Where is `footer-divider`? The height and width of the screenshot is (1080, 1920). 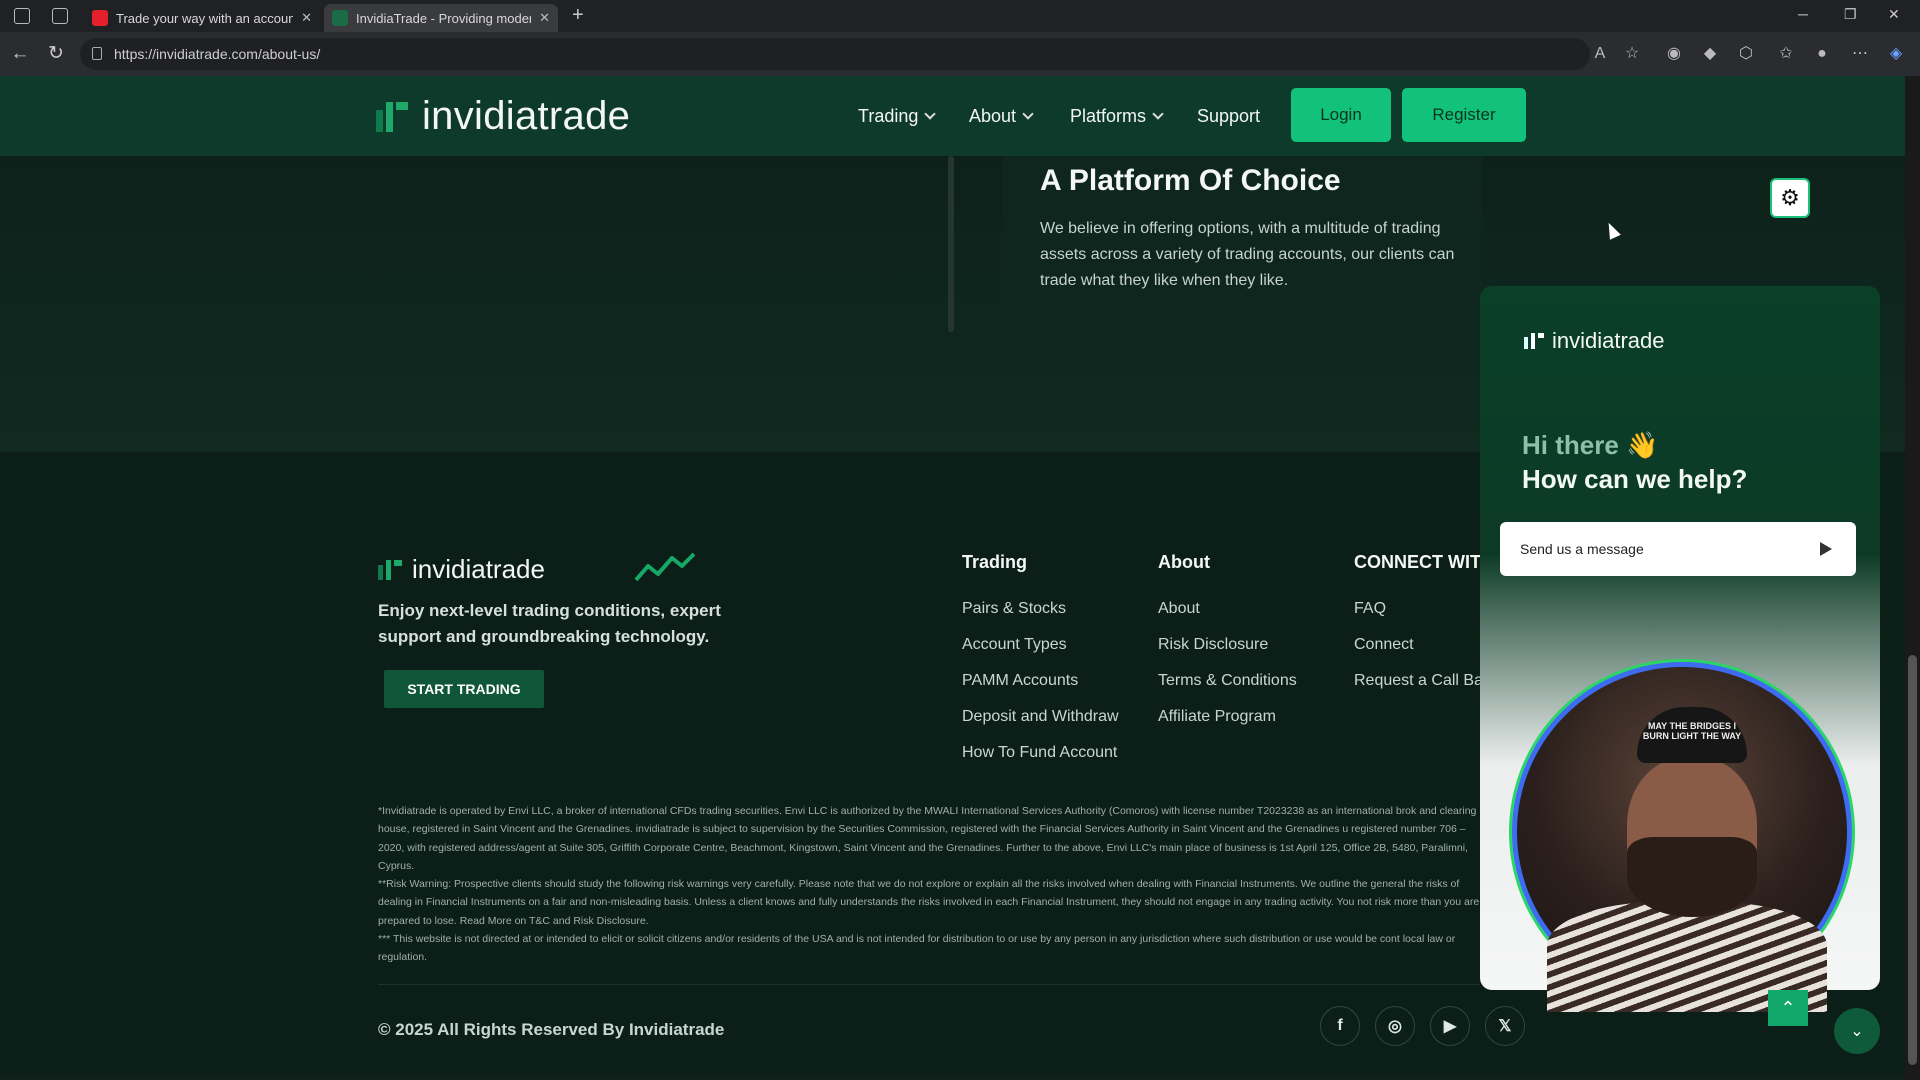 footer-divider is located at coordinates (929, 984).